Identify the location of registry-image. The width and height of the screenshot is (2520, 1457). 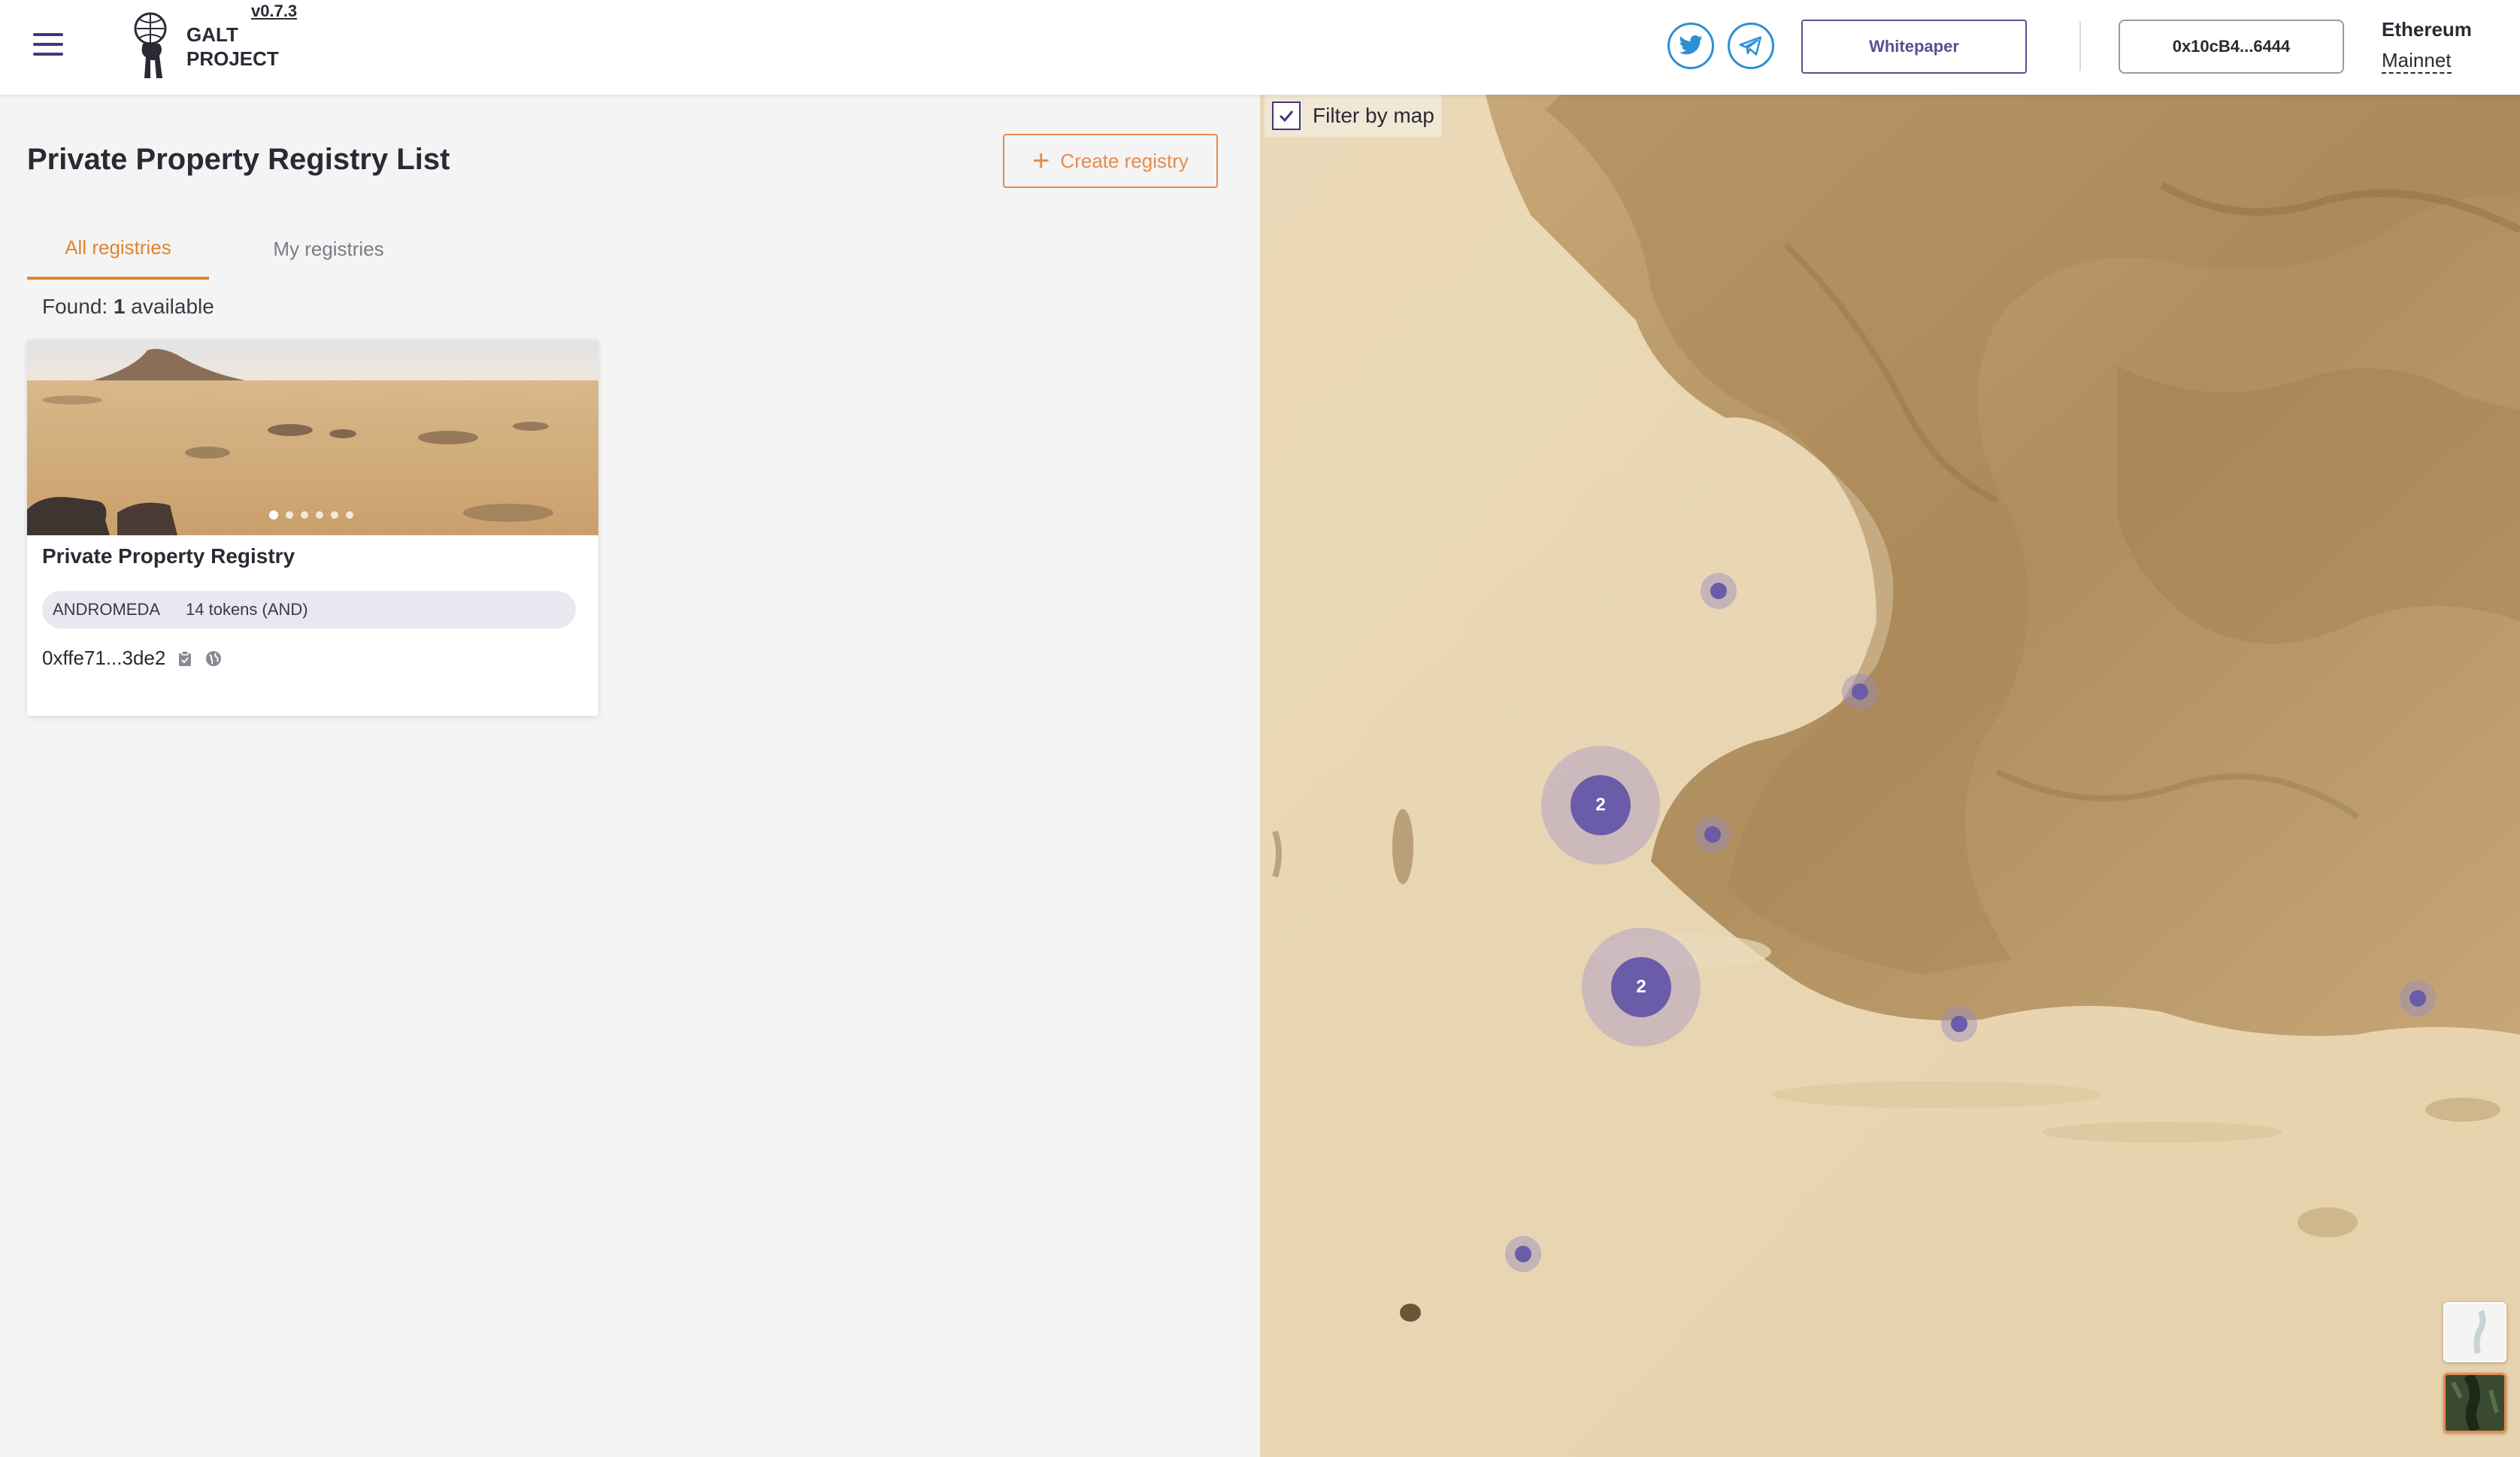
(312, 437).